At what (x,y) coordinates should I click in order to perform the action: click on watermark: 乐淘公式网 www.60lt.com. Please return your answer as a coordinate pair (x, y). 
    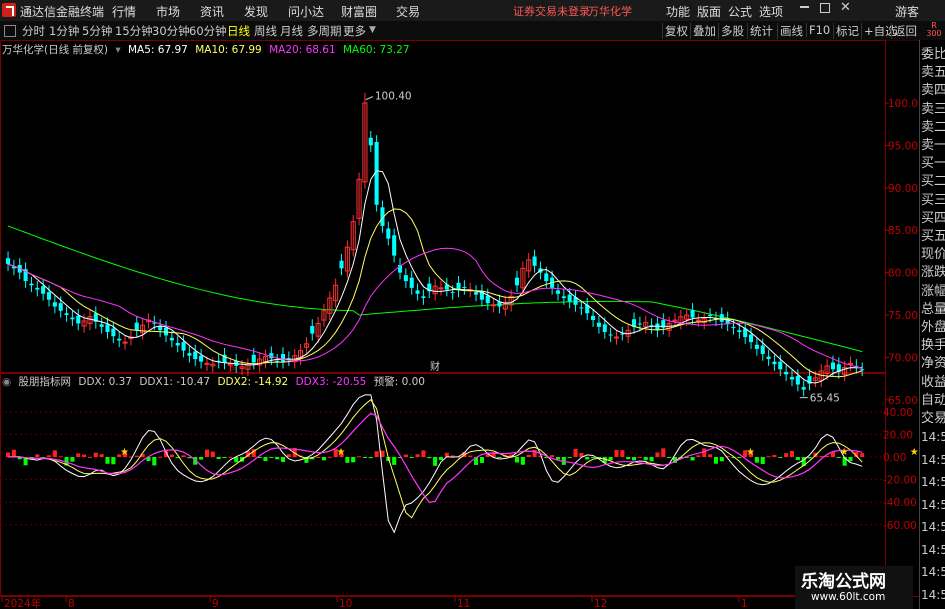
    Looking at the image, I should click on (854, 587).